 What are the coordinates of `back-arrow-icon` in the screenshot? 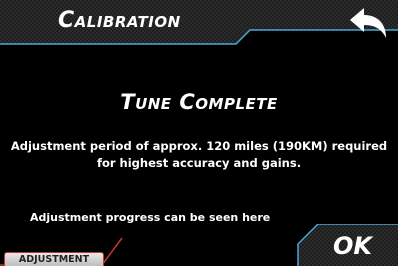 It's located at (368, 23).